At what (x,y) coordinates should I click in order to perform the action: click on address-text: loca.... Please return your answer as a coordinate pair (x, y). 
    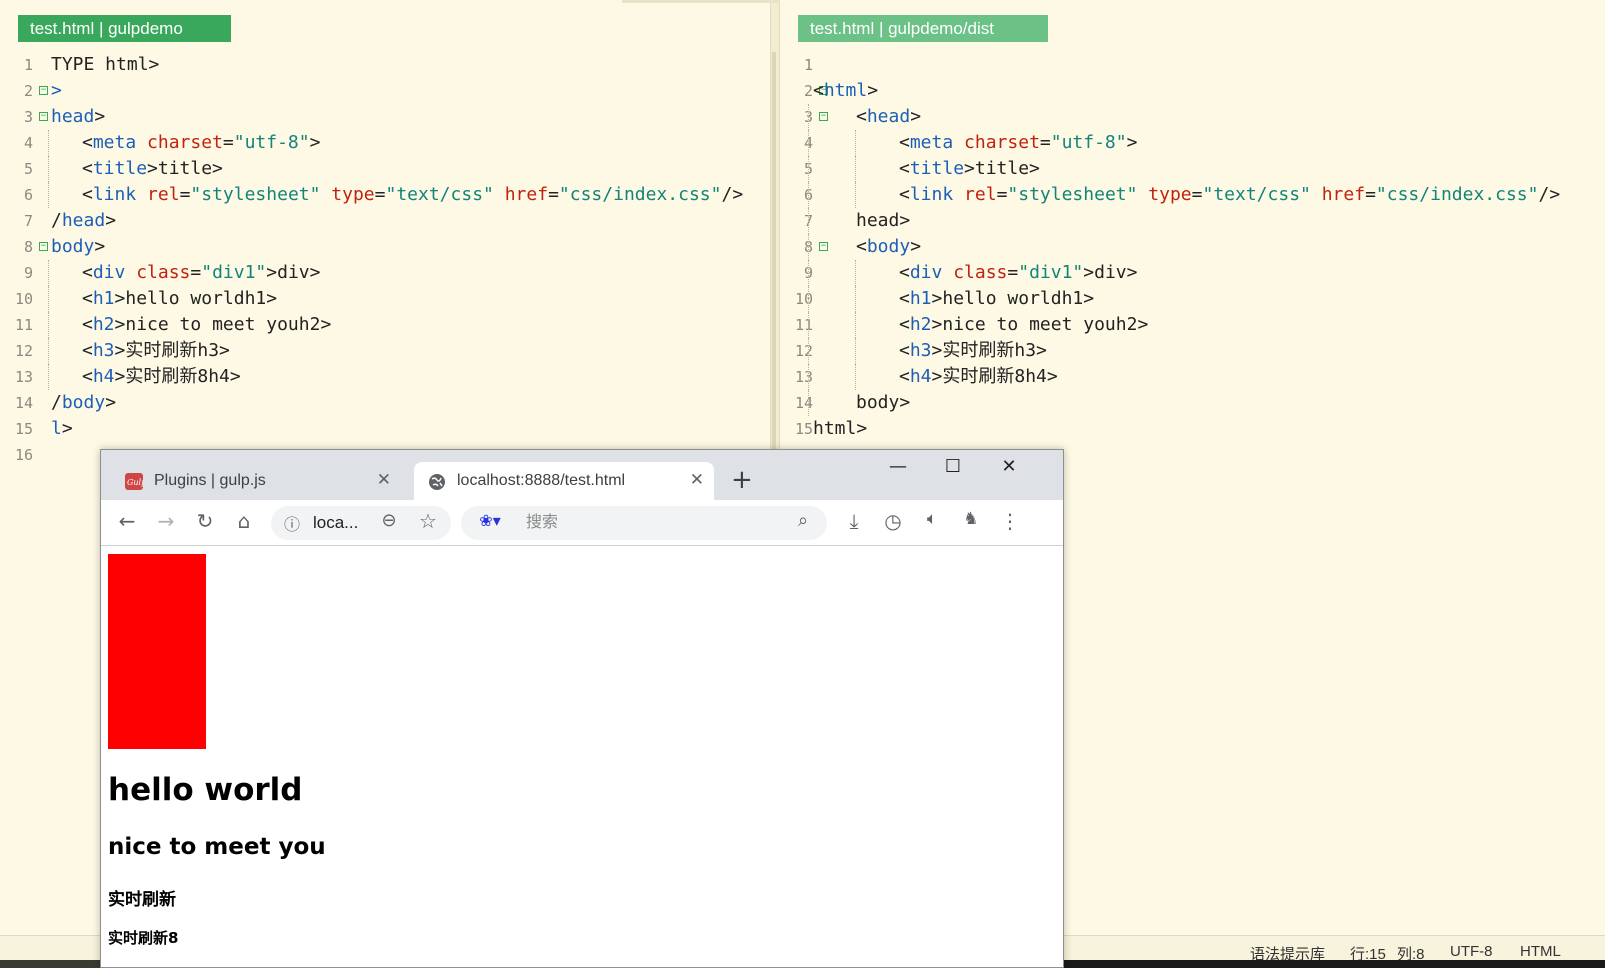
    Looking at the image, I should click on (335, 523).